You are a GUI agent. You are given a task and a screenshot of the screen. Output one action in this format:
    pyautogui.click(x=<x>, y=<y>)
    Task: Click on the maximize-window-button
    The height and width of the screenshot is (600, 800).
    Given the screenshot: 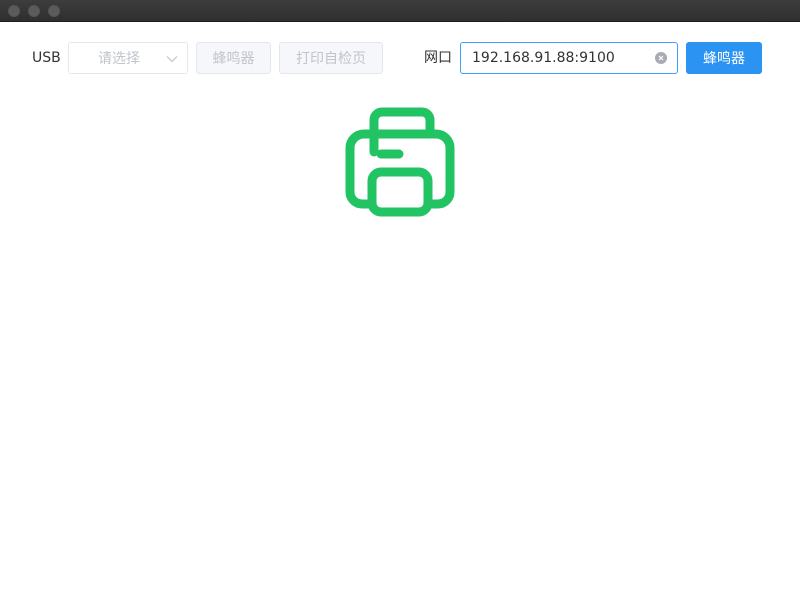 What is the action you would take?
    pyautogui.click(x=54, y=11)
    